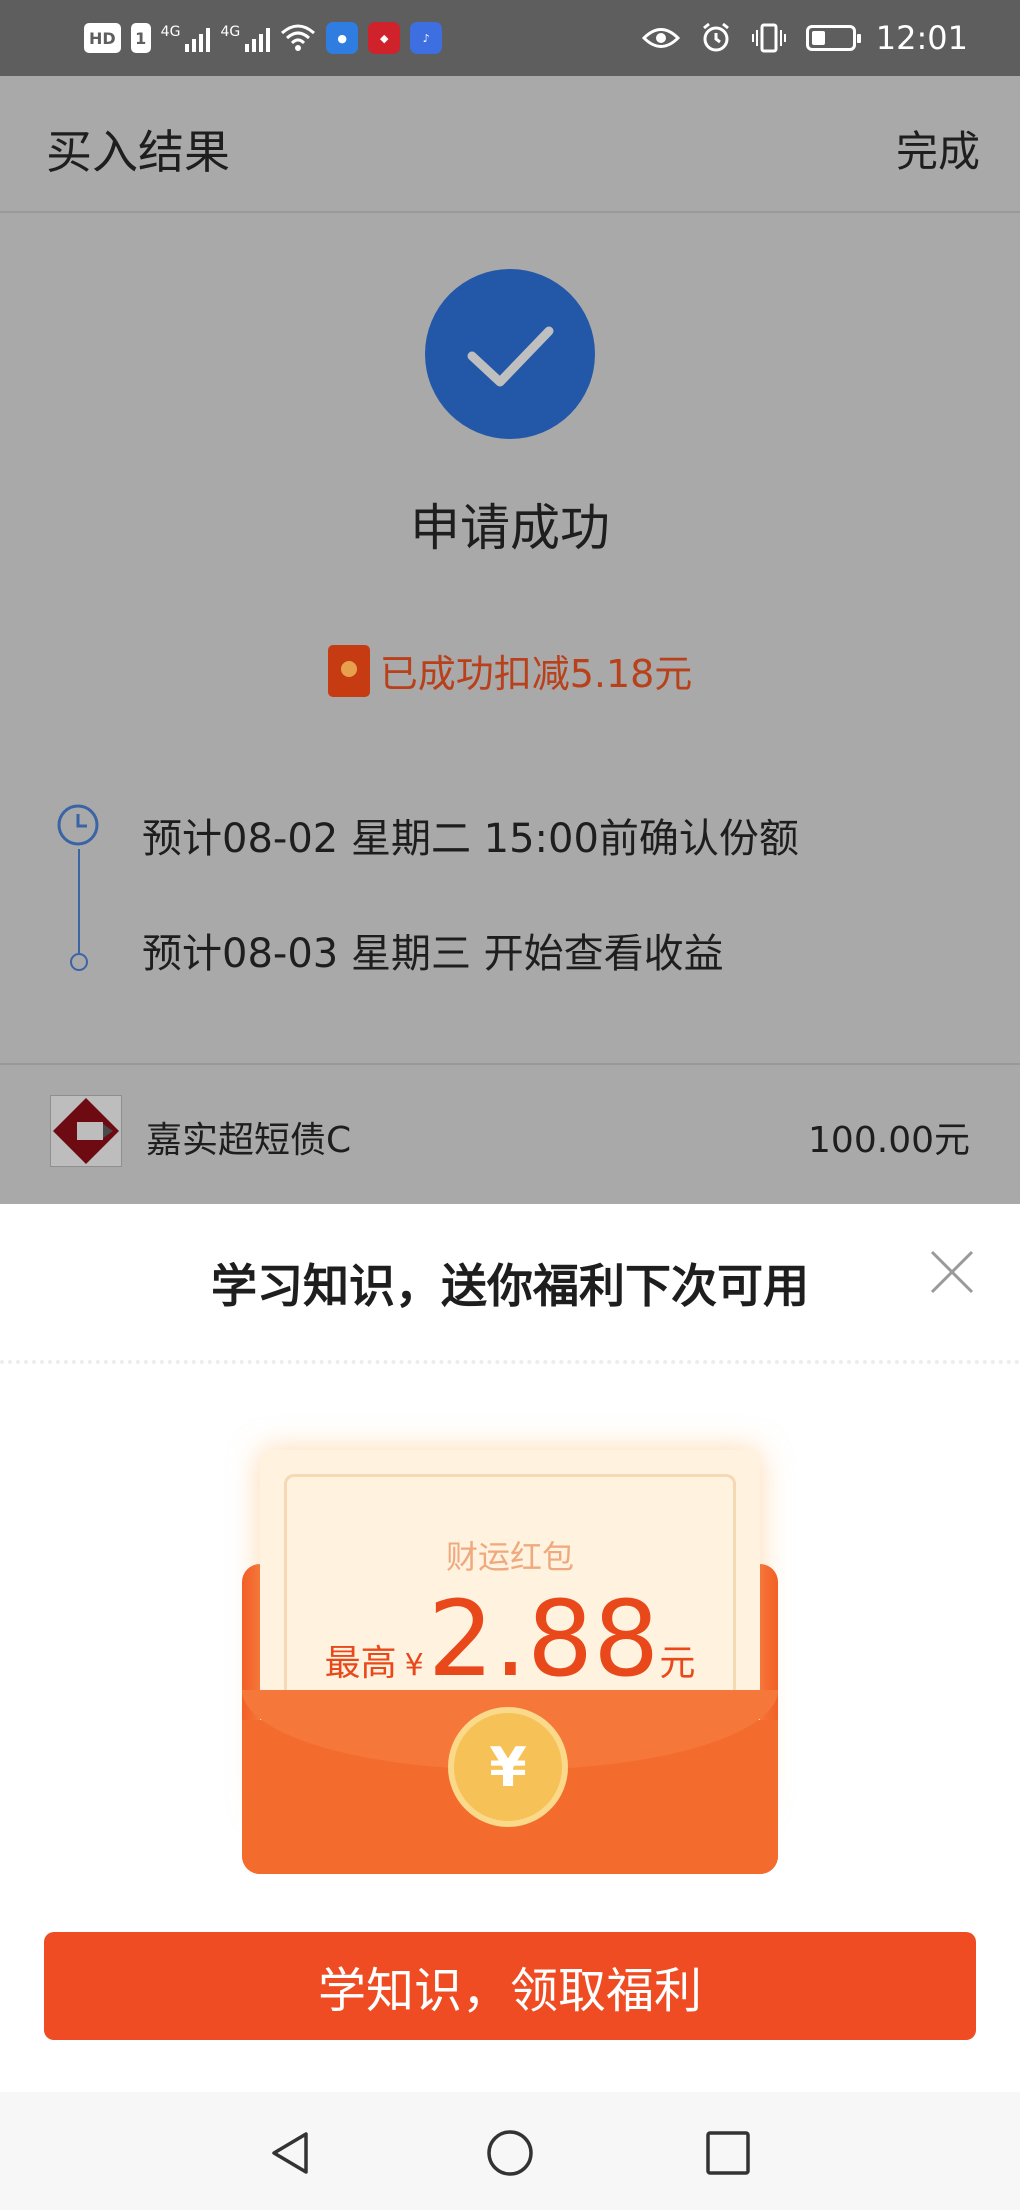 The height and width of the screenshot is (2210, 1020). Describe the element at coordinates (414, 1665) in the screenshot. I see `currency-symbol: ¥` at that location.